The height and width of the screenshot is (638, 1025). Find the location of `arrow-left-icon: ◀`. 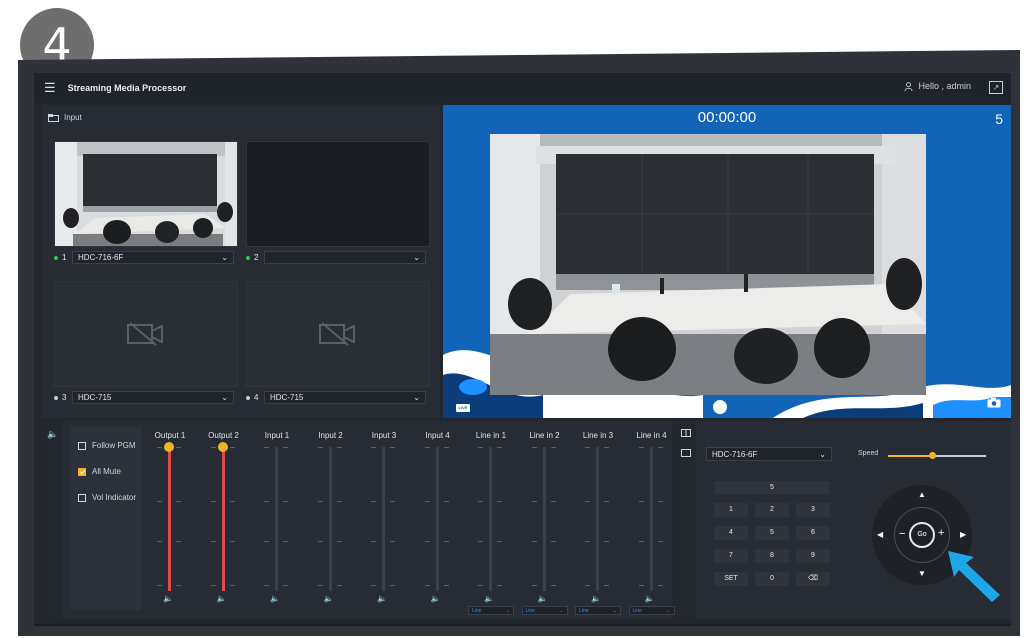

arrow-left-icon: ◀ is located at coordinates (880, 534).